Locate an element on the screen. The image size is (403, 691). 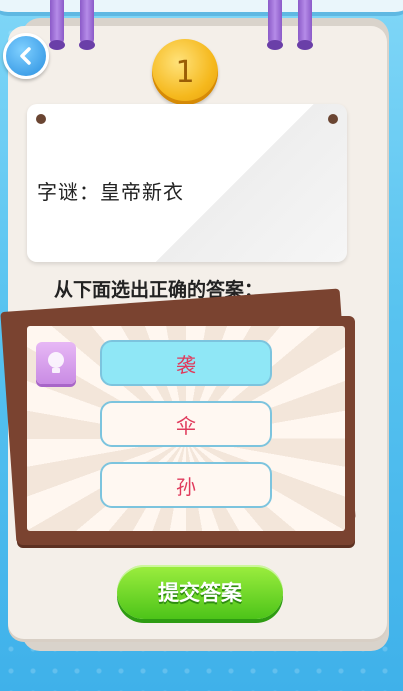
level-number: 1 is located at coordinates (185, 72).